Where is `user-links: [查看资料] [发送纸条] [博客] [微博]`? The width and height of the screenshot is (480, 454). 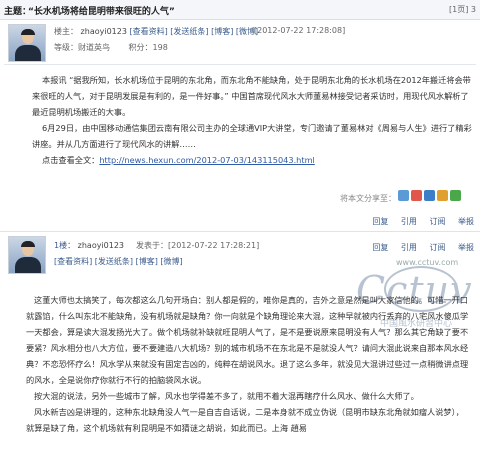 user-links: [查看资料] [发送纸条] [博客] [微博] is located at coordinates (118, 261).